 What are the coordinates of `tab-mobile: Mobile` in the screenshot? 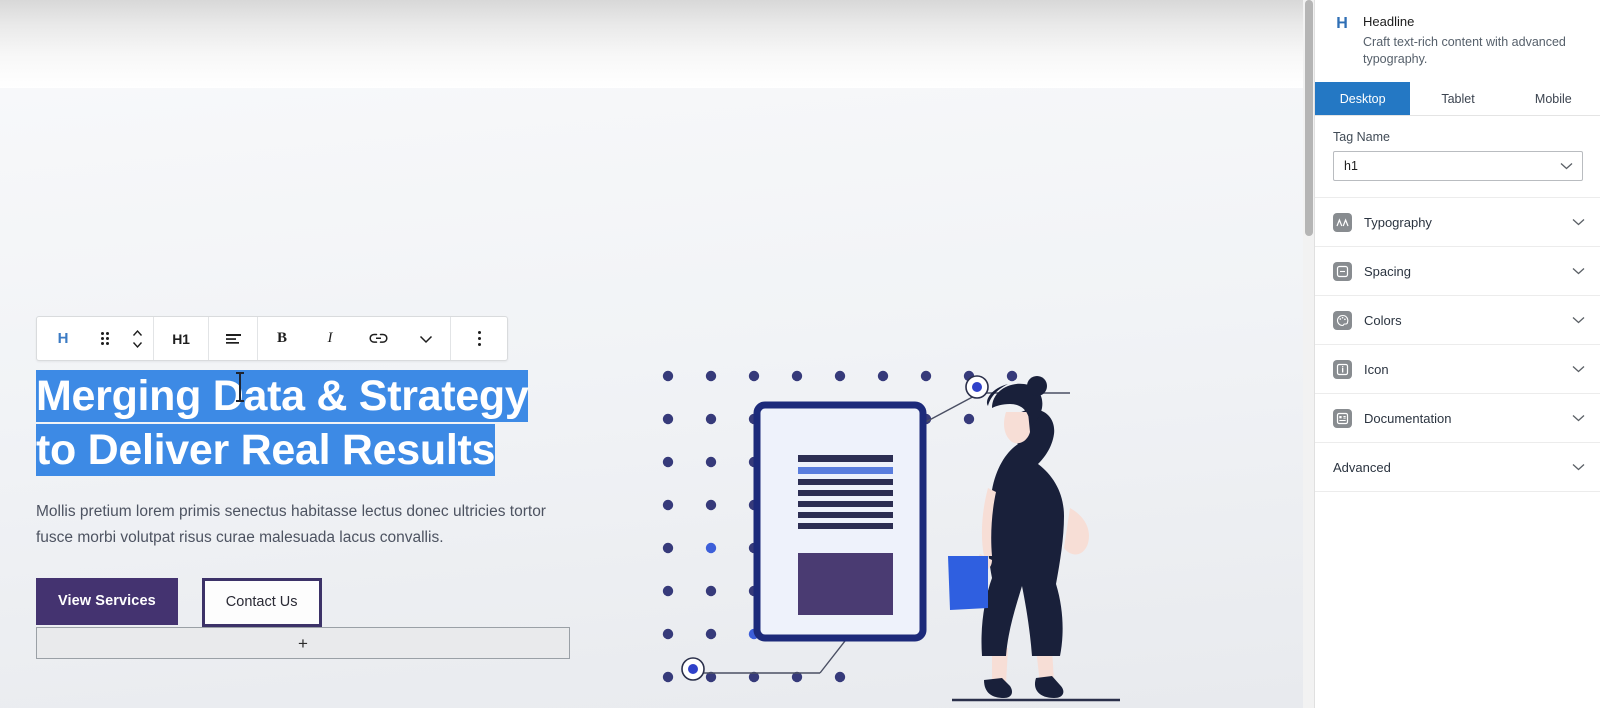 It's located at (1552, 98).